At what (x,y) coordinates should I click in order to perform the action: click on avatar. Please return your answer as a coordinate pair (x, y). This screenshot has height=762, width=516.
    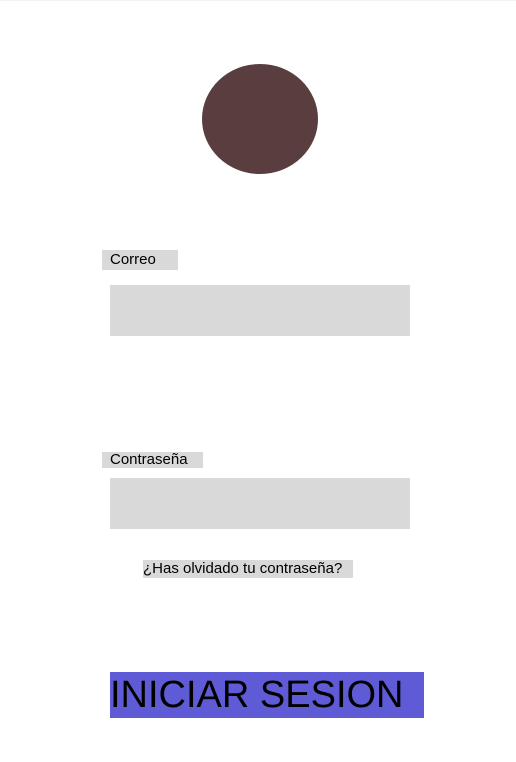
    Looking at the image, I should click on (260, 119).